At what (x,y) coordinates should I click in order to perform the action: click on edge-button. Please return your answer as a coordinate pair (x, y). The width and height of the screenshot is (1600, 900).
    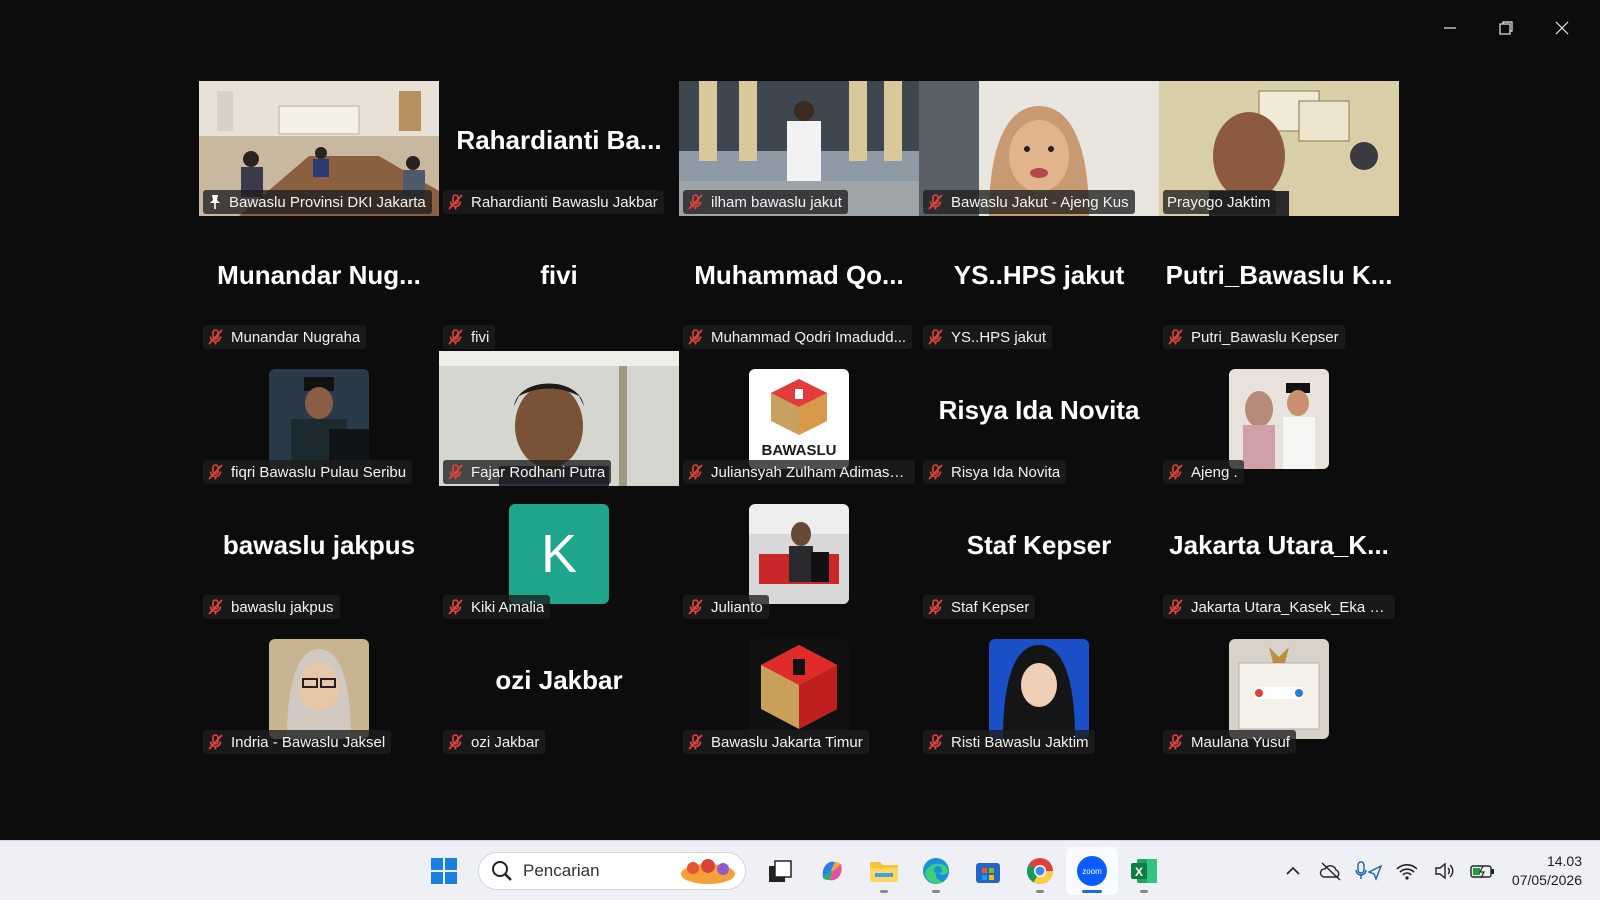
    Looking at the image, I should click on (936, 871).